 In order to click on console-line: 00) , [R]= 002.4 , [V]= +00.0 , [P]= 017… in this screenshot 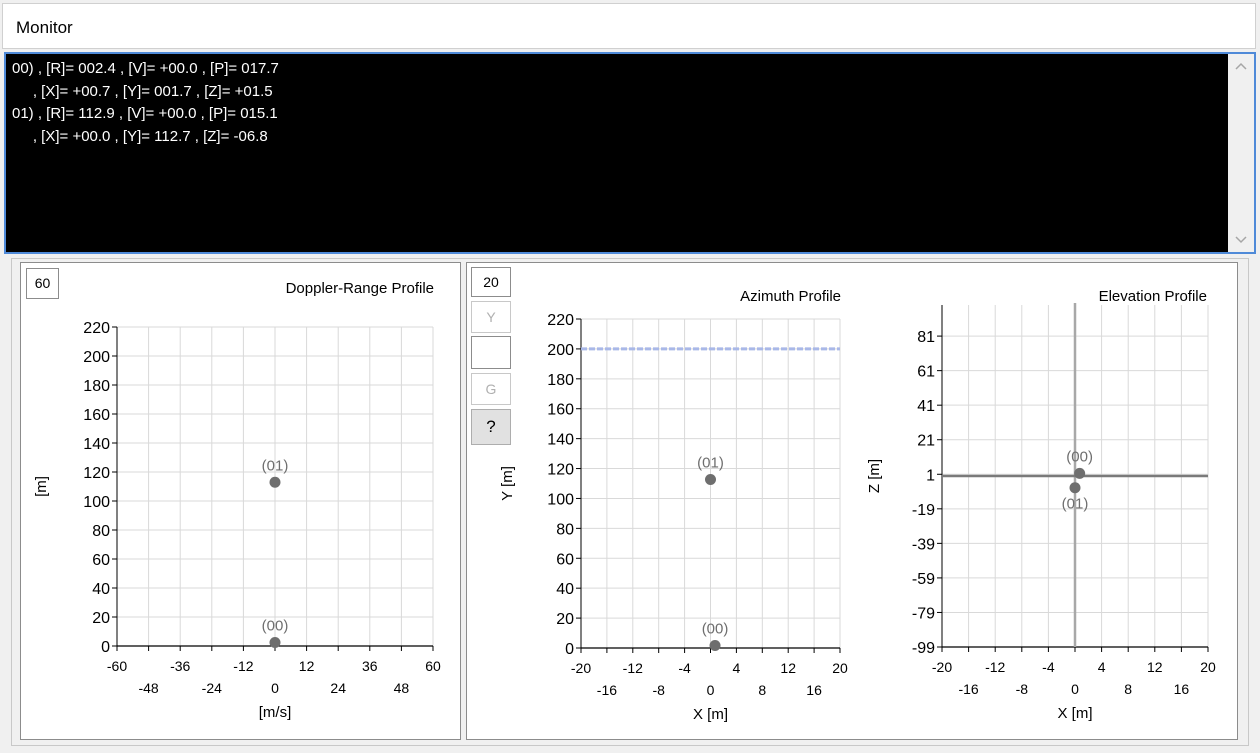, I will do `click(145, 68)`.